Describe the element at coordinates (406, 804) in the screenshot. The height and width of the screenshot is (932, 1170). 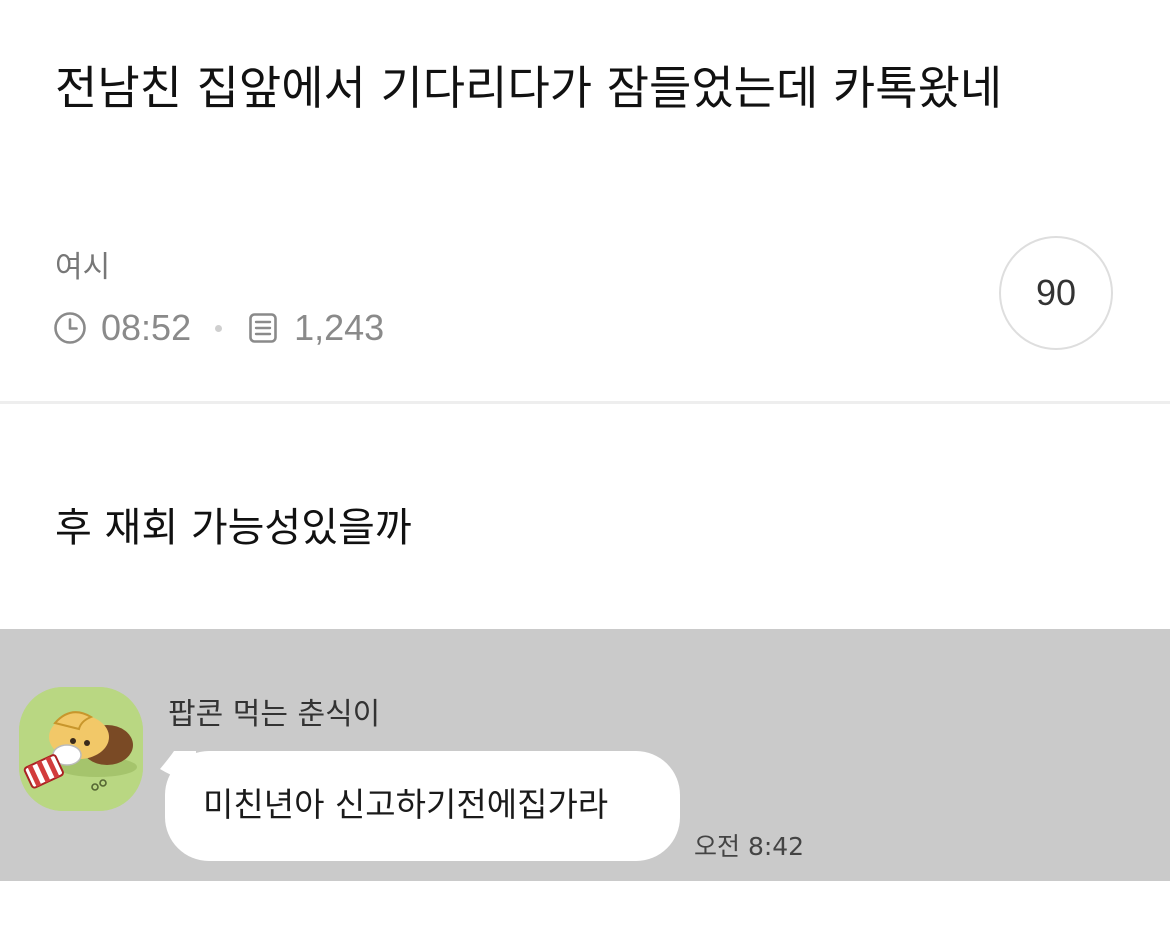
I see `chat-message-text: 미친년아 신고하기전에집가라` at that location.